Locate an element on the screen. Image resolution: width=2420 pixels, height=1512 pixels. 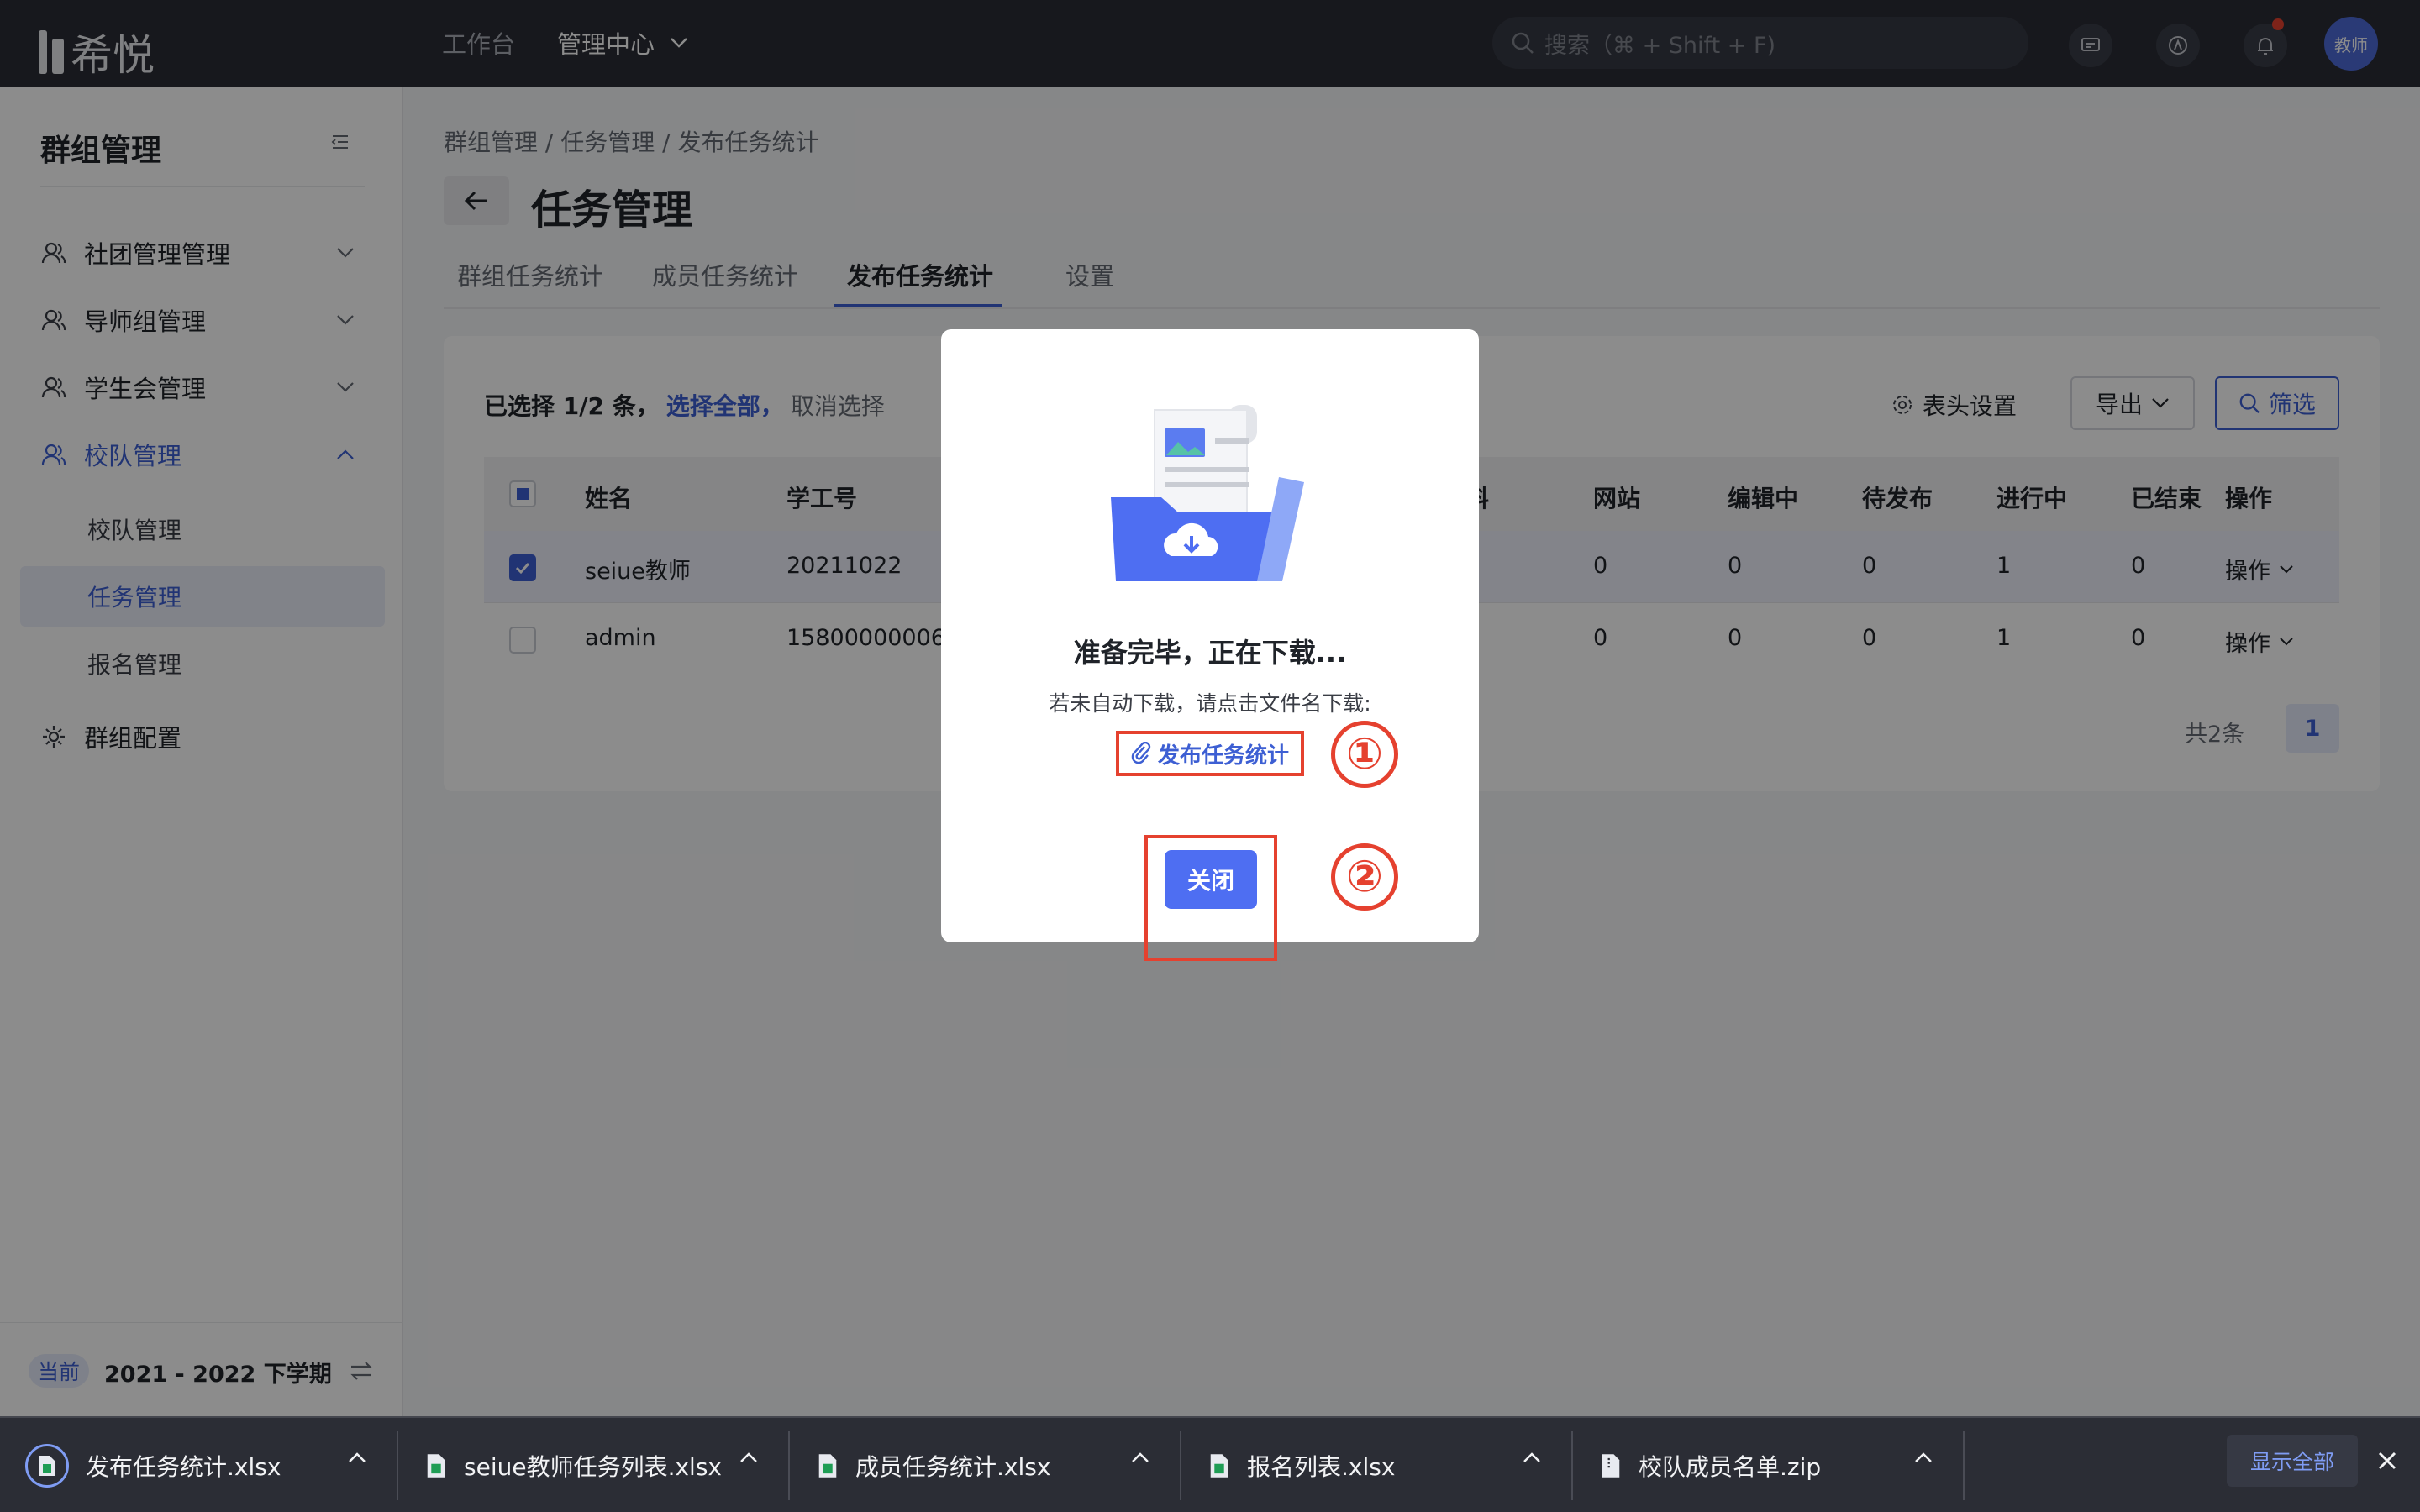
download-file-link: 发布任务统计 is located at coordinates (1210, 753).